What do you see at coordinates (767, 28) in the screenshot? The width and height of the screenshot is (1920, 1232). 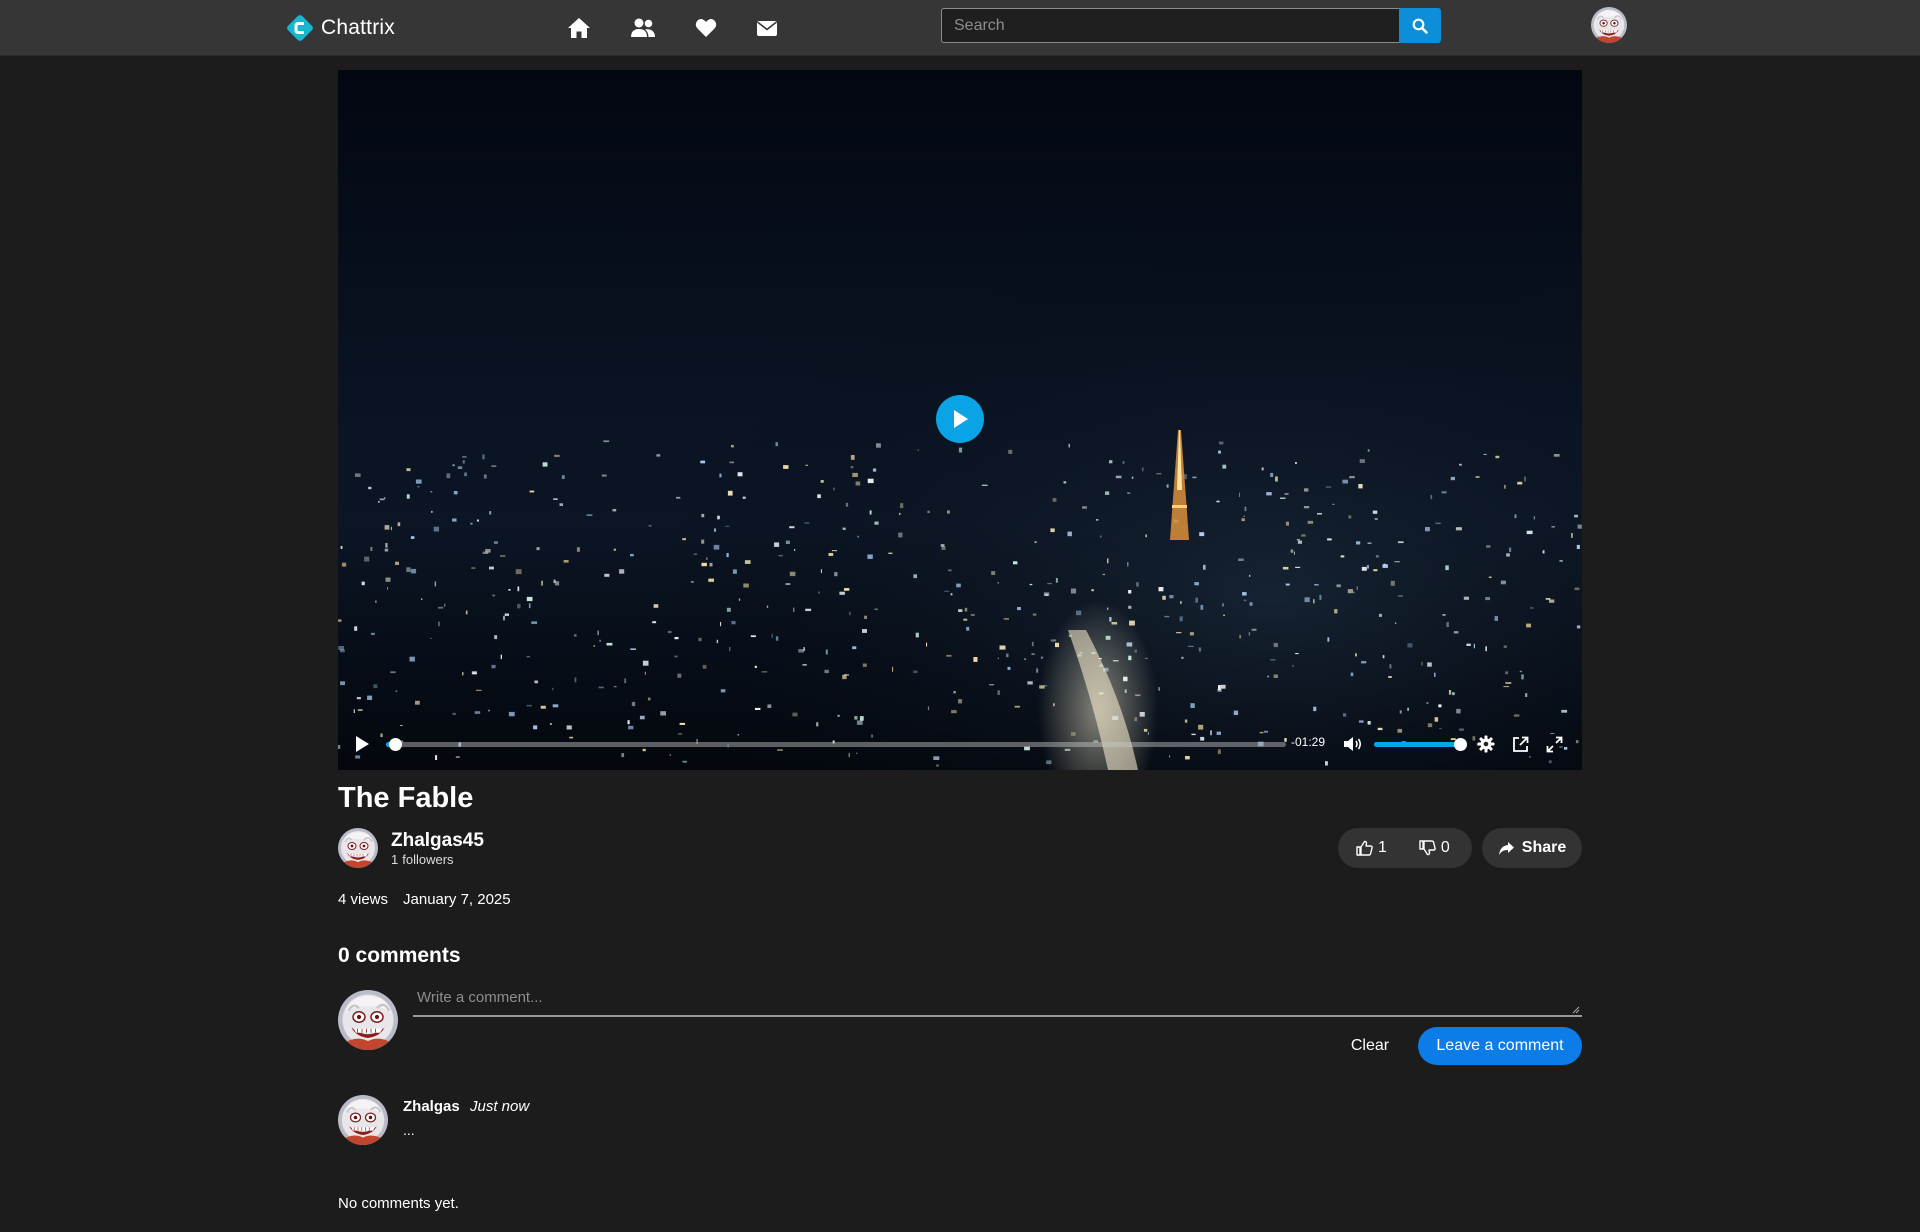 I see `messages-icon` at bounding box center [767, 28].